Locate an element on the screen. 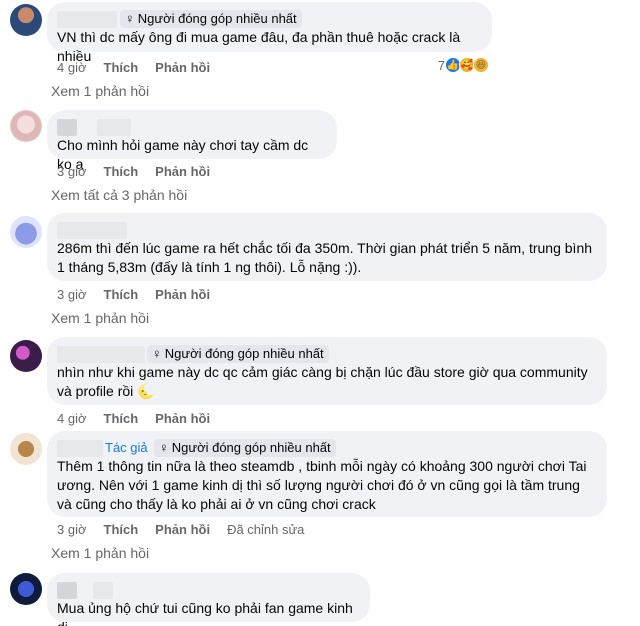 This screenshot has width=640, height=626. haha-reaction-icon: 😆 is located at coordinates (481, 65).